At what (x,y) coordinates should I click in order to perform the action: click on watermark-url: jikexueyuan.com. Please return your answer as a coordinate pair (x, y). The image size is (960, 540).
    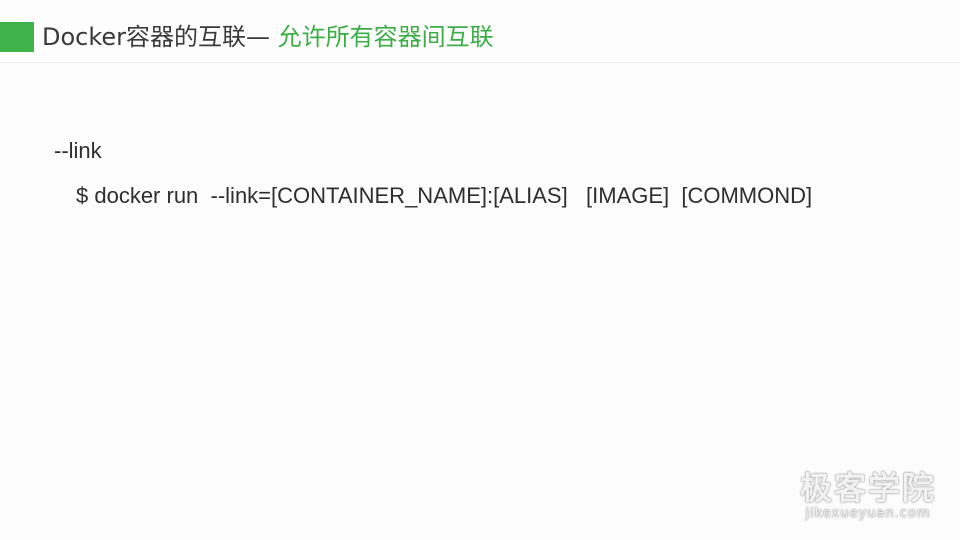
    Looking at the image, I should click on (868, 513).